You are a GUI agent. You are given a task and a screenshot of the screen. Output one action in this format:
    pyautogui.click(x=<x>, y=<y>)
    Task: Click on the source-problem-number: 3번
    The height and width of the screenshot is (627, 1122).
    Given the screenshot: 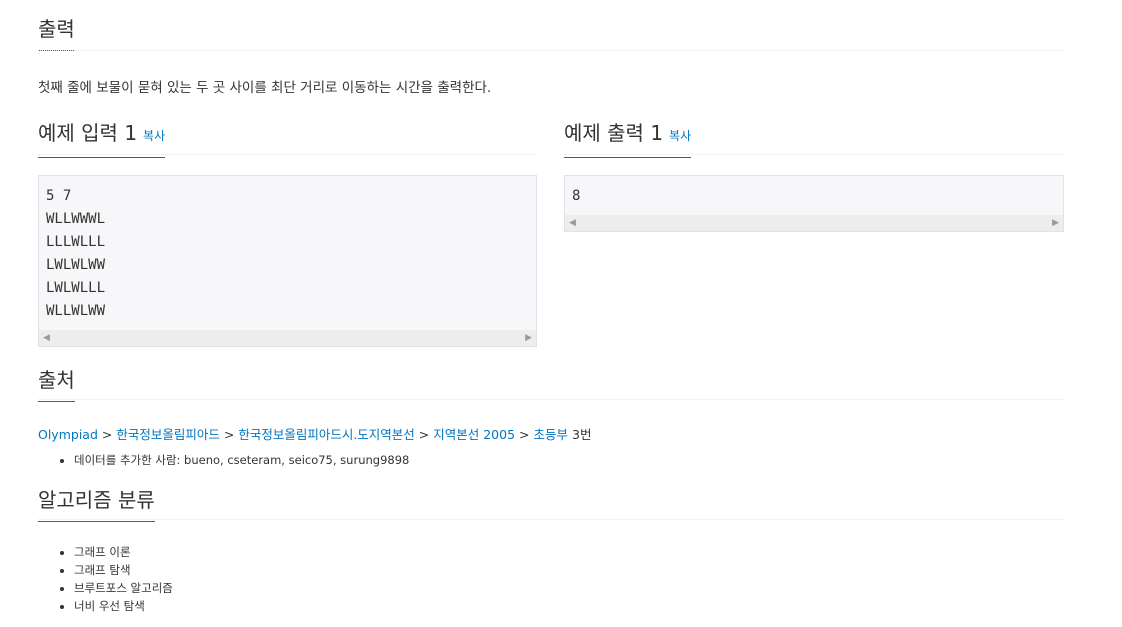 What is the action you would take?
    pyautogui.click(x=582, y=434)
    